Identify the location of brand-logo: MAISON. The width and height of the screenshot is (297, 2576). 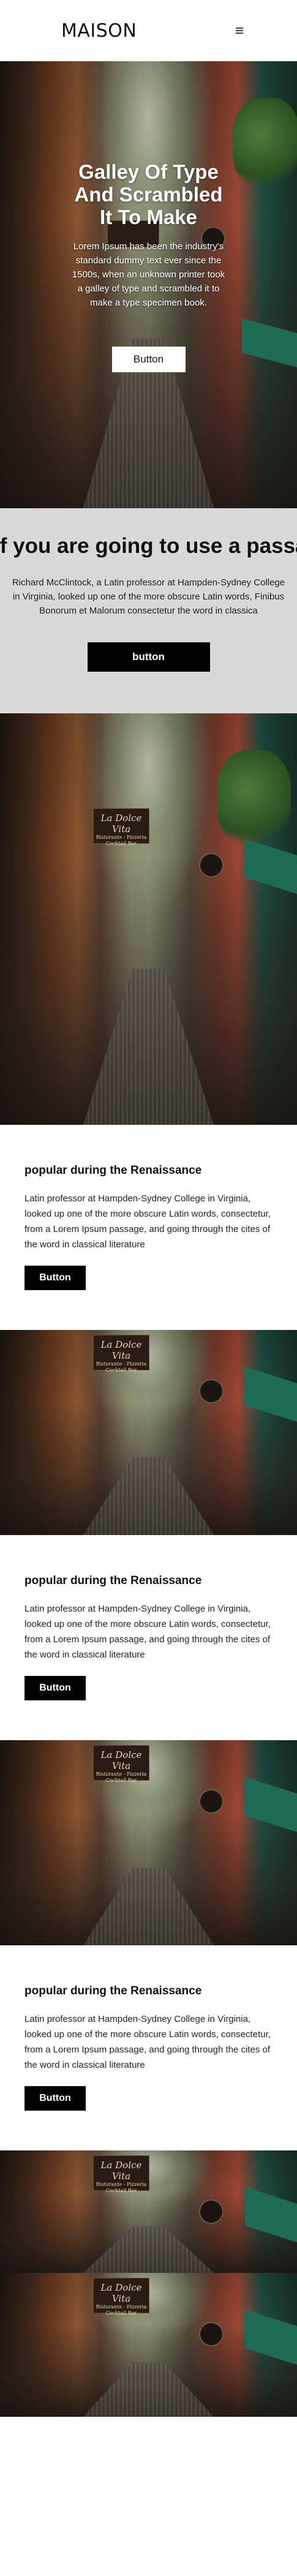
(99, 31).